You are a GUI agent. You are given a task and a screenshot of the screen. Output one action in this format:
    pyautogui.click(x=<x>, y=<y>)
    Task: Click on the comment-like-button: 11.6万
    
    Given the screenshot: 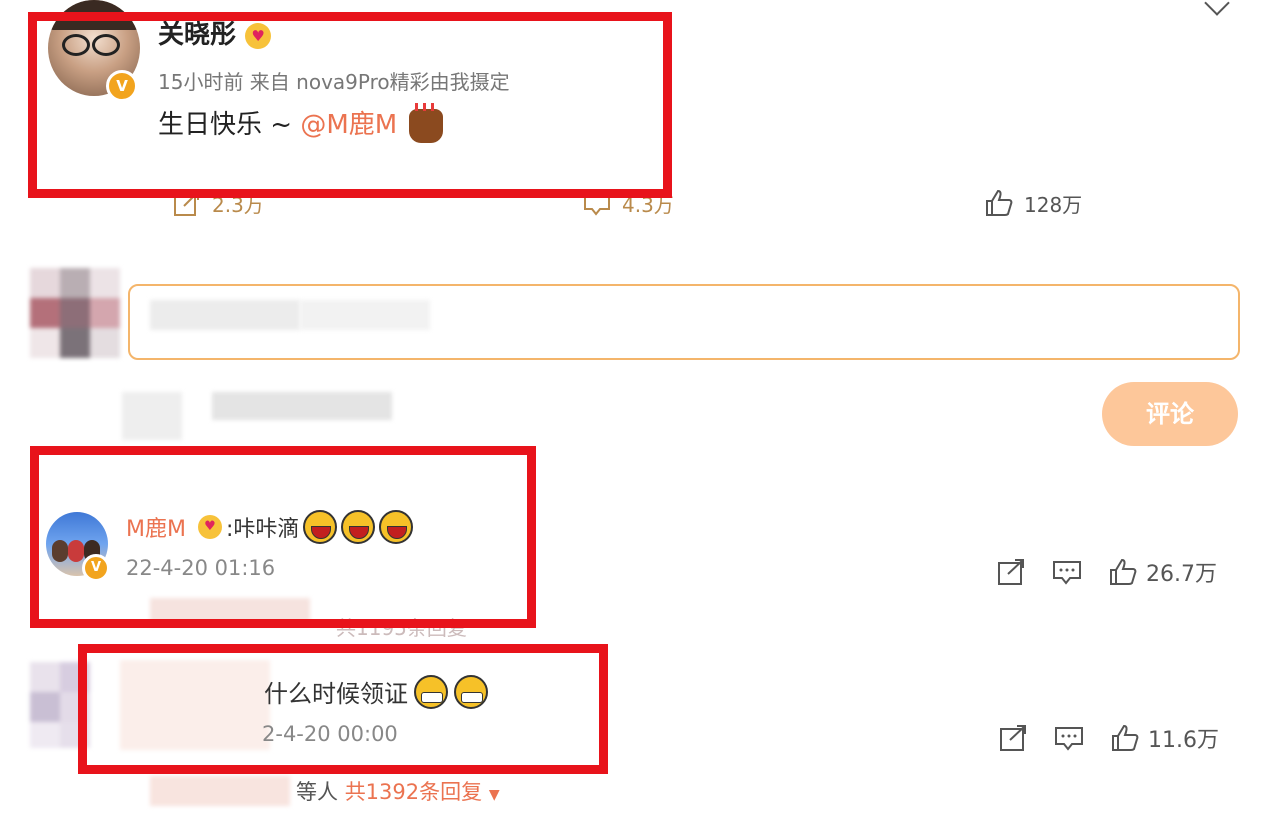 What is the action you would take?
    pyautogui.click(x=1164, y=738)
    